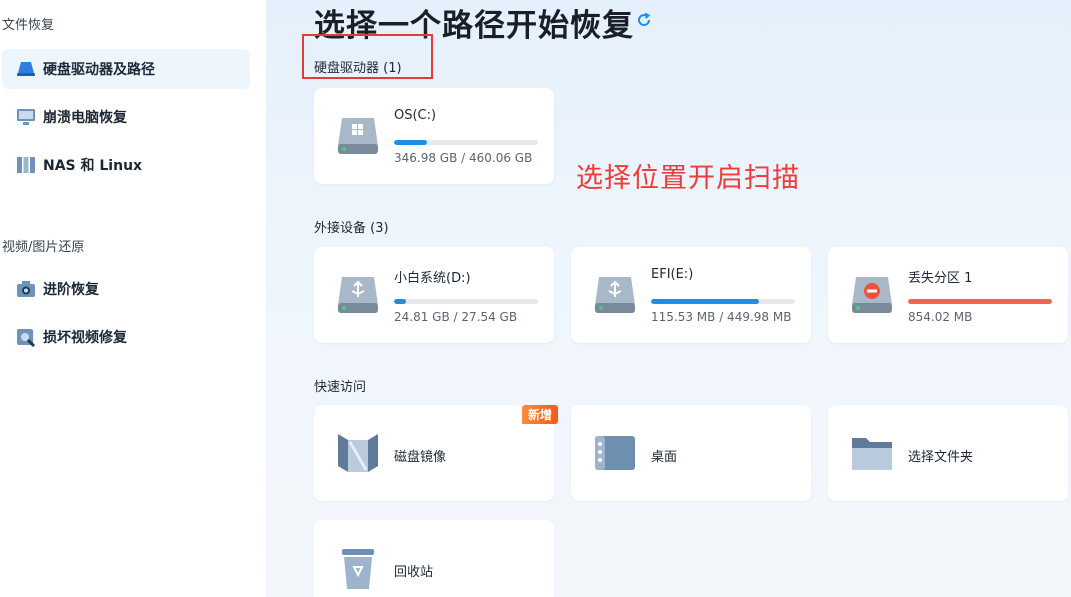 This screenshot has width=1071, height=597. What do you see at coordinates (672, 274) in the screenshot?
I see `drive-name: EFI(E:)` at bounding box center [672, 274].